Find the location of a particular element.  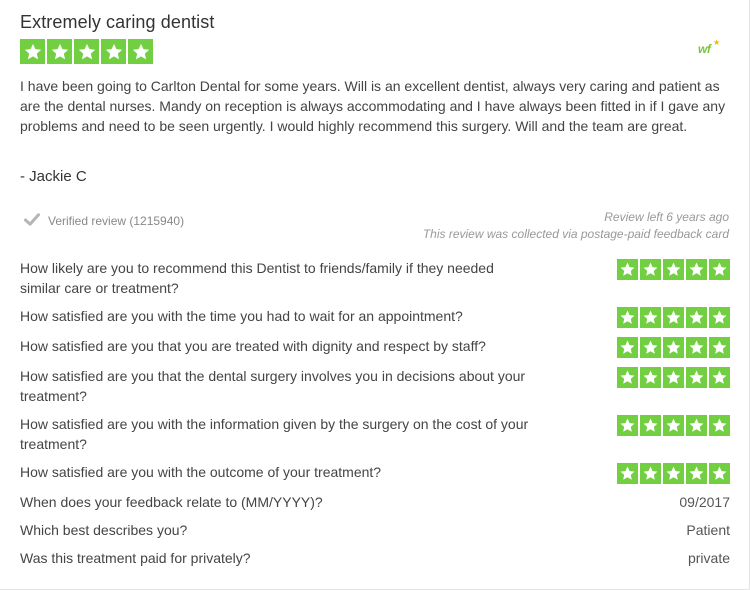

question-answer: private is located at coordinates (708, 558).